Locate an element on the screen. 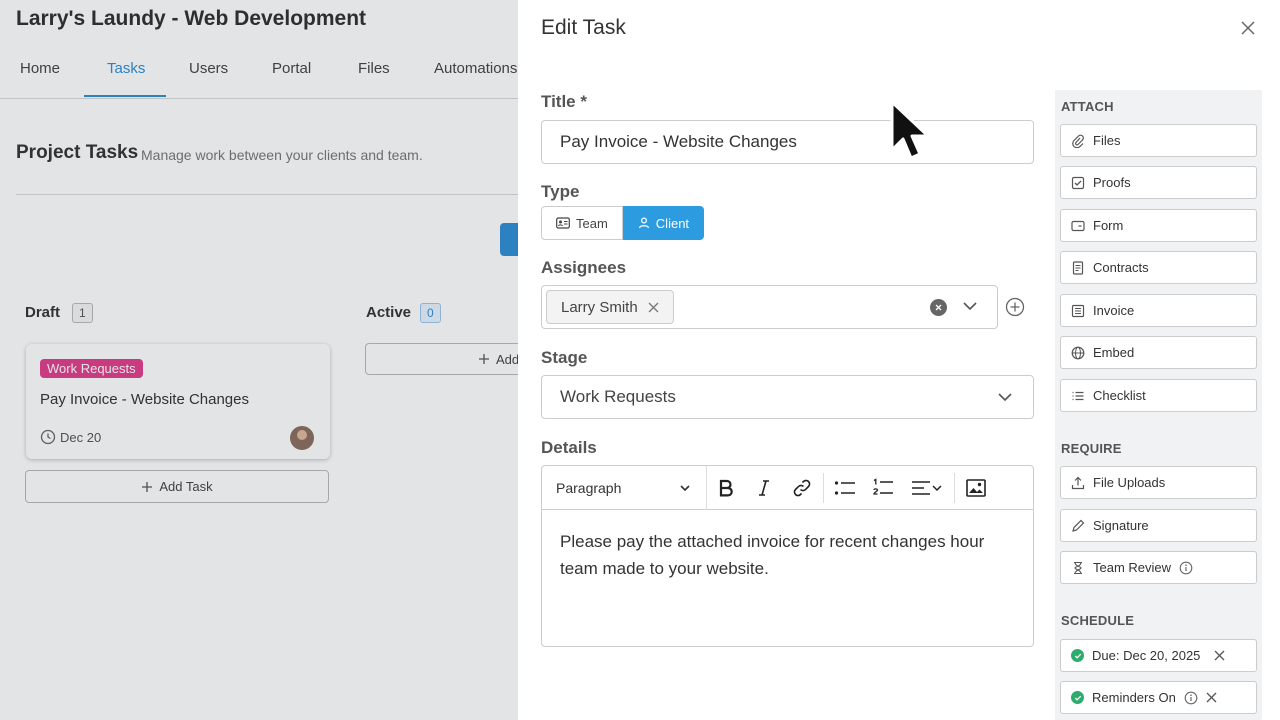 This screenshot has height=720, width=1280. type-toggle: Team Client is located at coordinates (623, 223).